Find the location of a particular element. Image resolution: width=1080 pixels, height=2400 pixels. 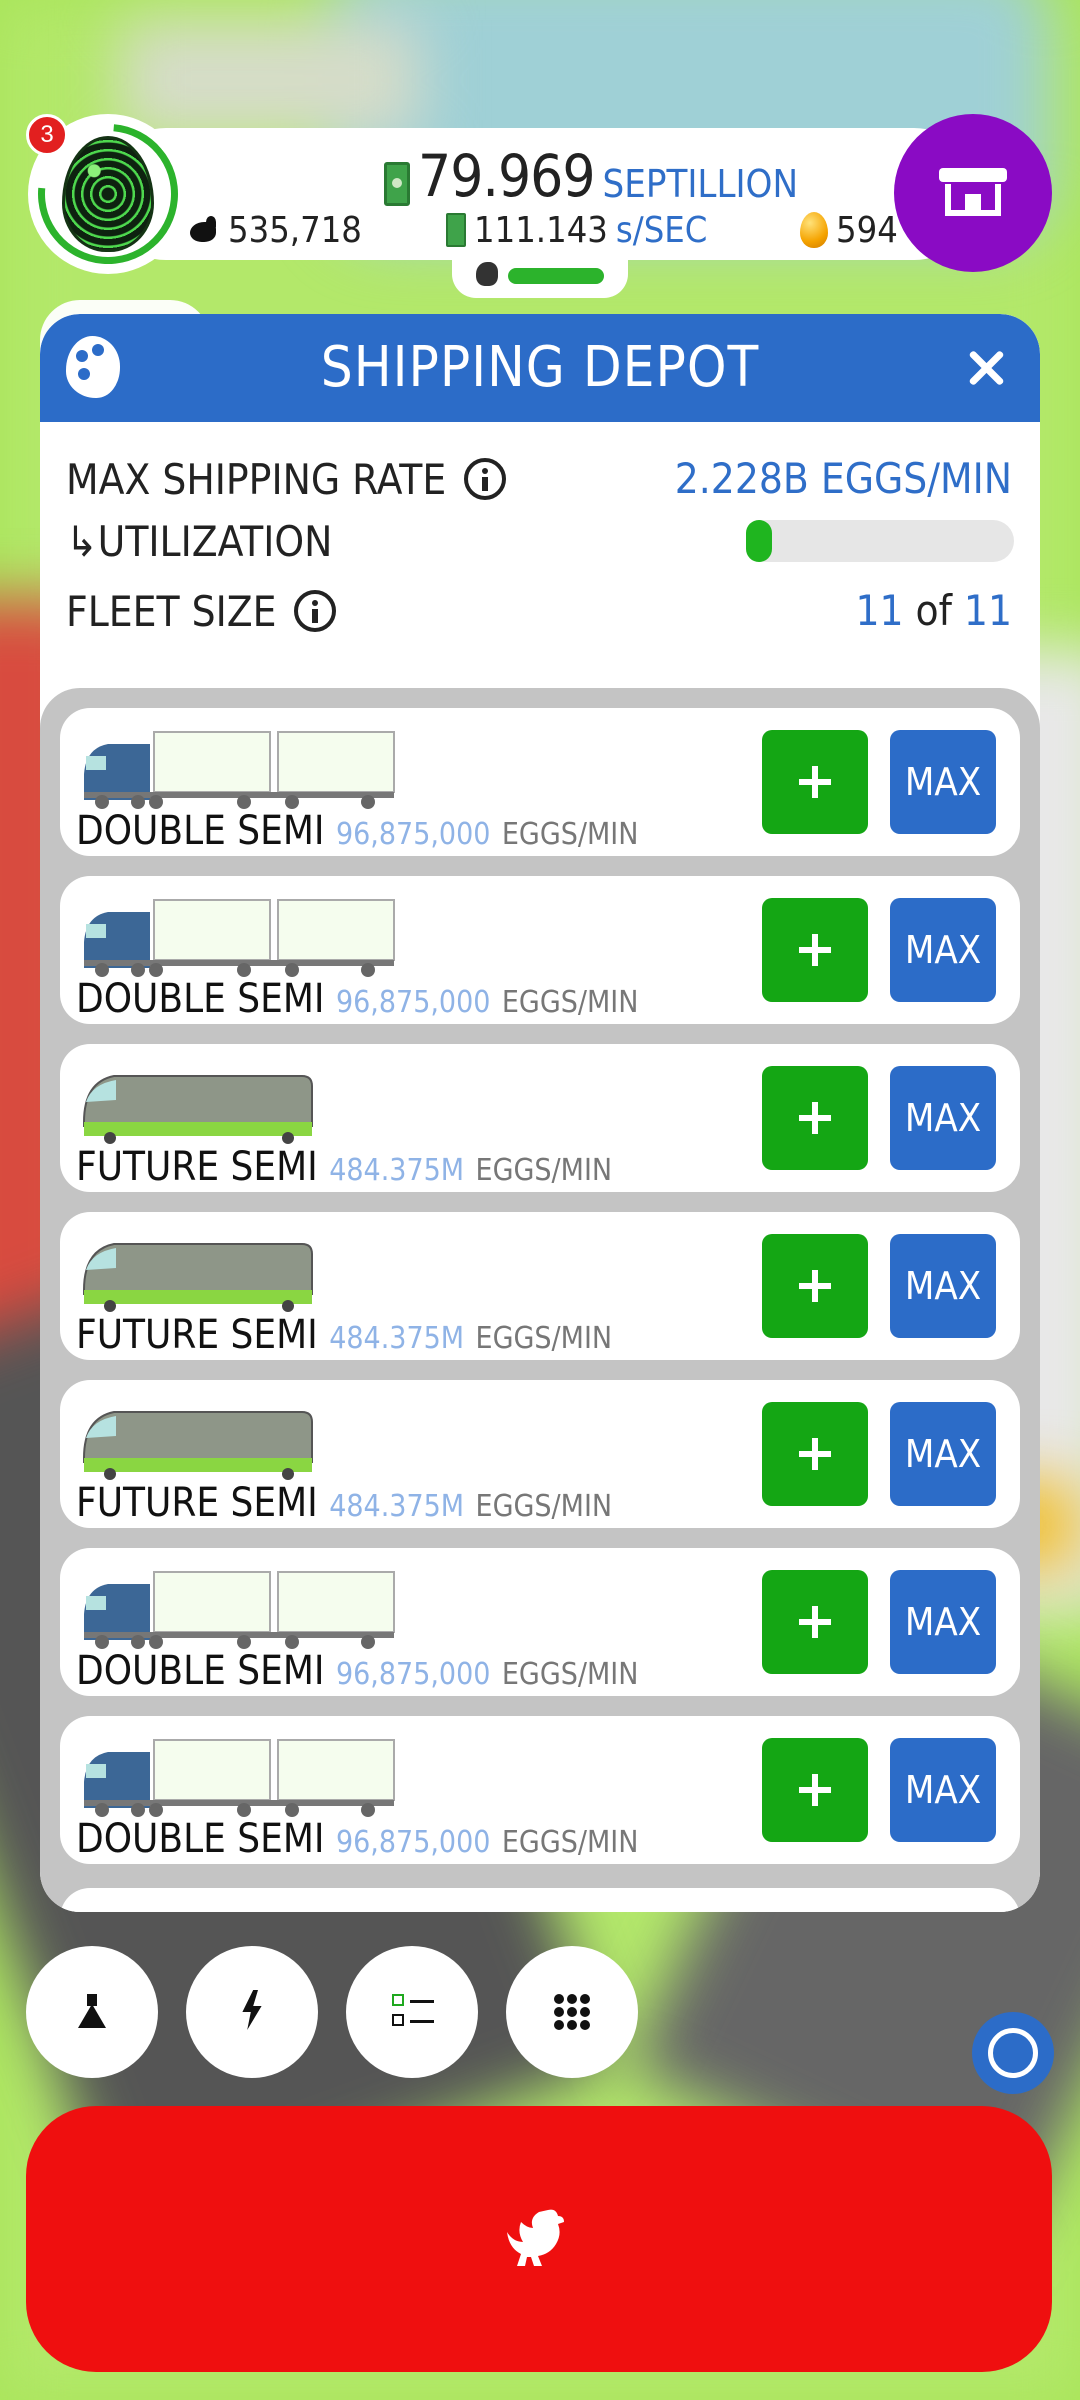

flask-icon is located at coordinates (92, 2011).